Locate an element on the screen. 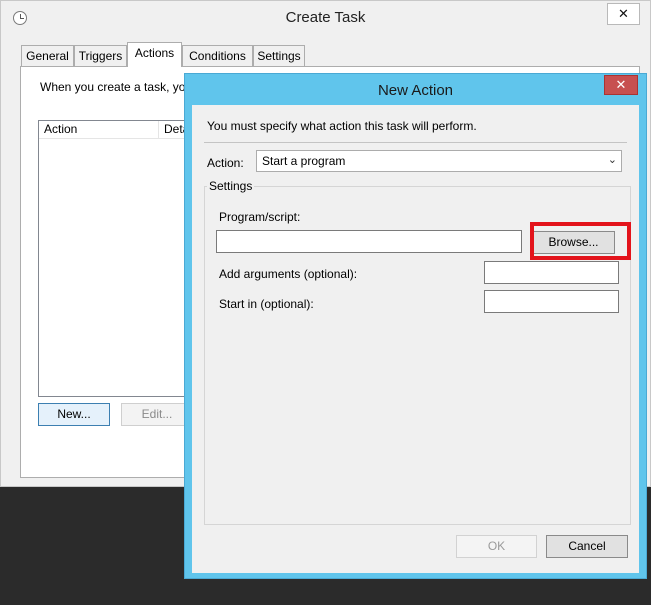 The height and width of the screenshot is (605, 651). add-arguments-input is located at coordinates (551, 272).